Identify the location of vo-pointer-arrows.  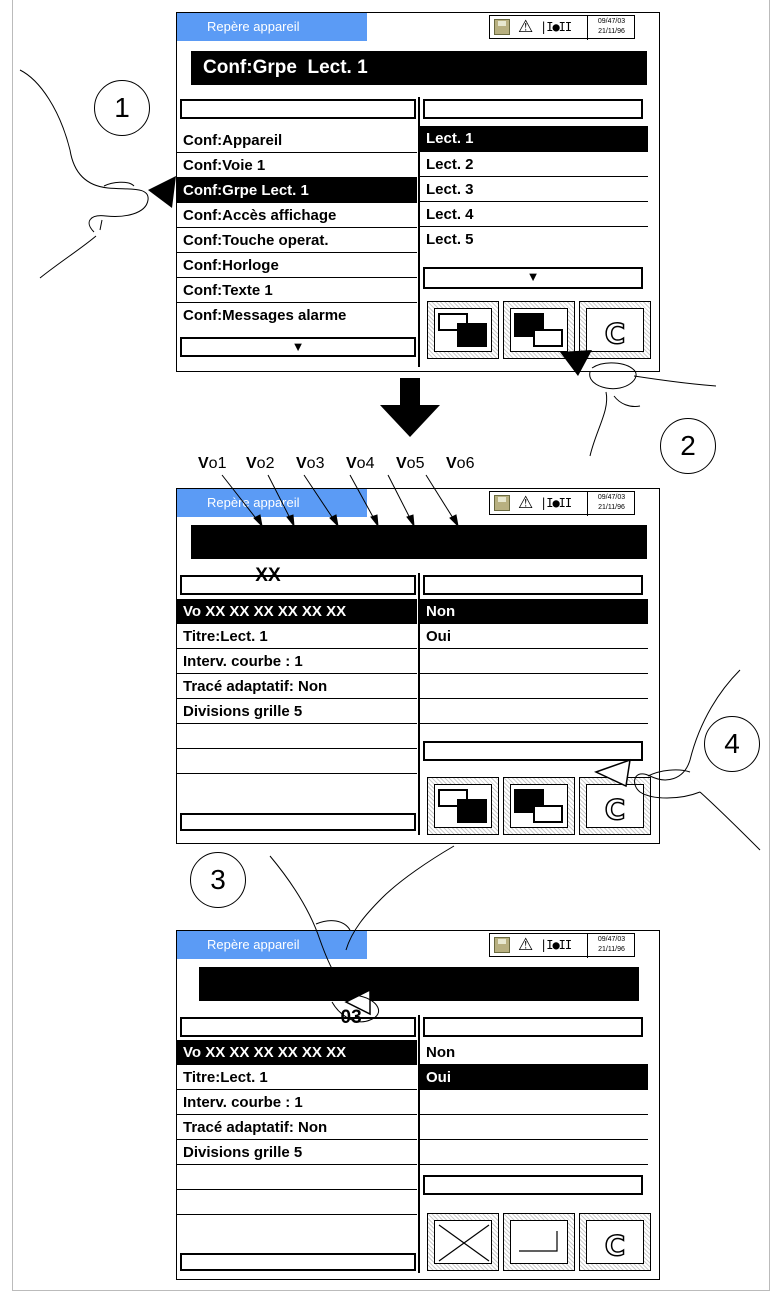
(340, 501).